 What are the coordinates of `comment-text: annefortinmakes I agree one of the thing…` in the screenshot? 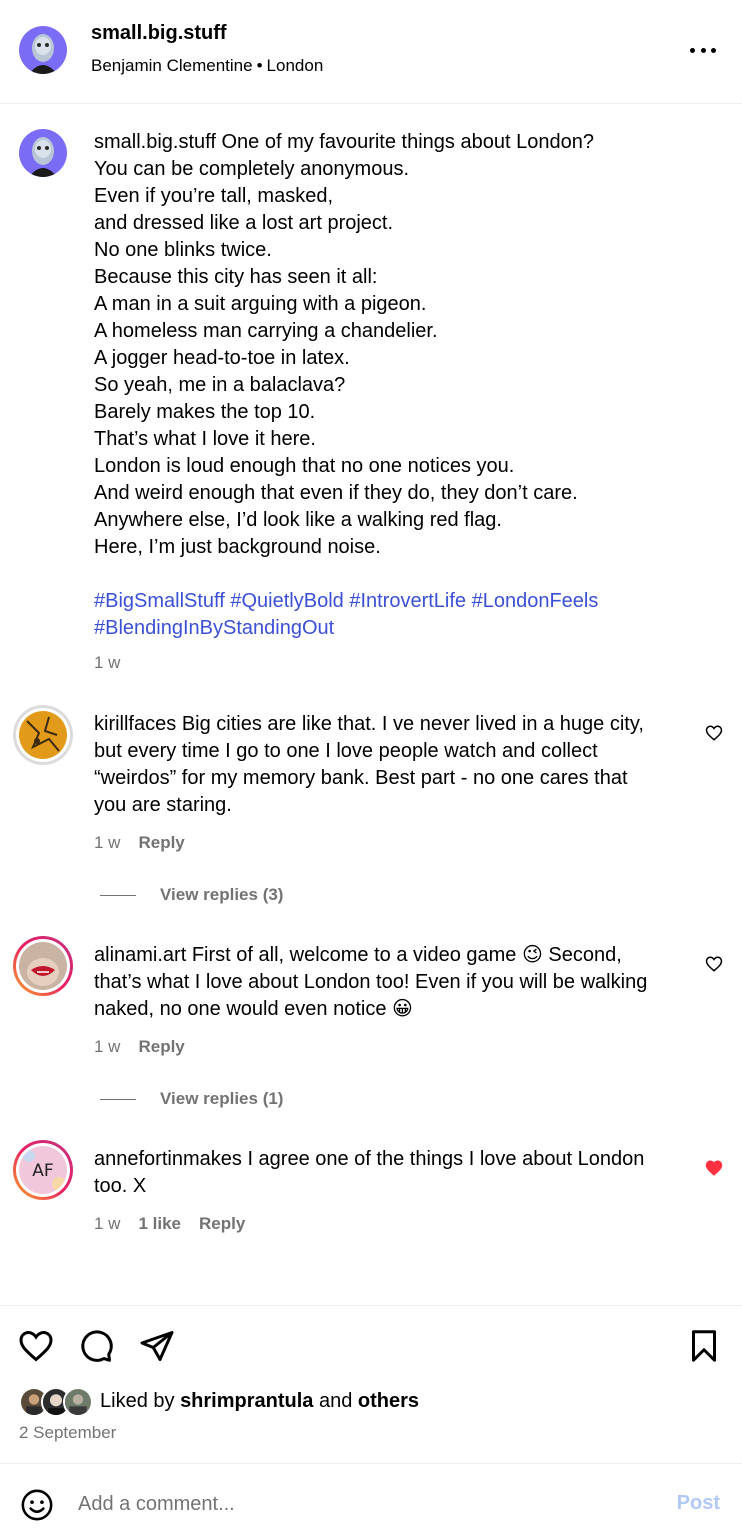 It's located at (384, 1173).